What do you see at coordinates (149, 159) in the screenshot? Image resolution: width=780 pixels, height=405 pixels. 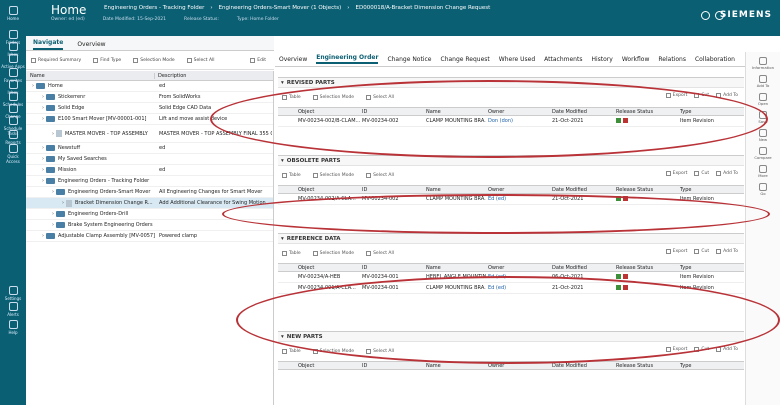 I see `tree-row: › My Saved Searches` at bounding box center [149, 159].